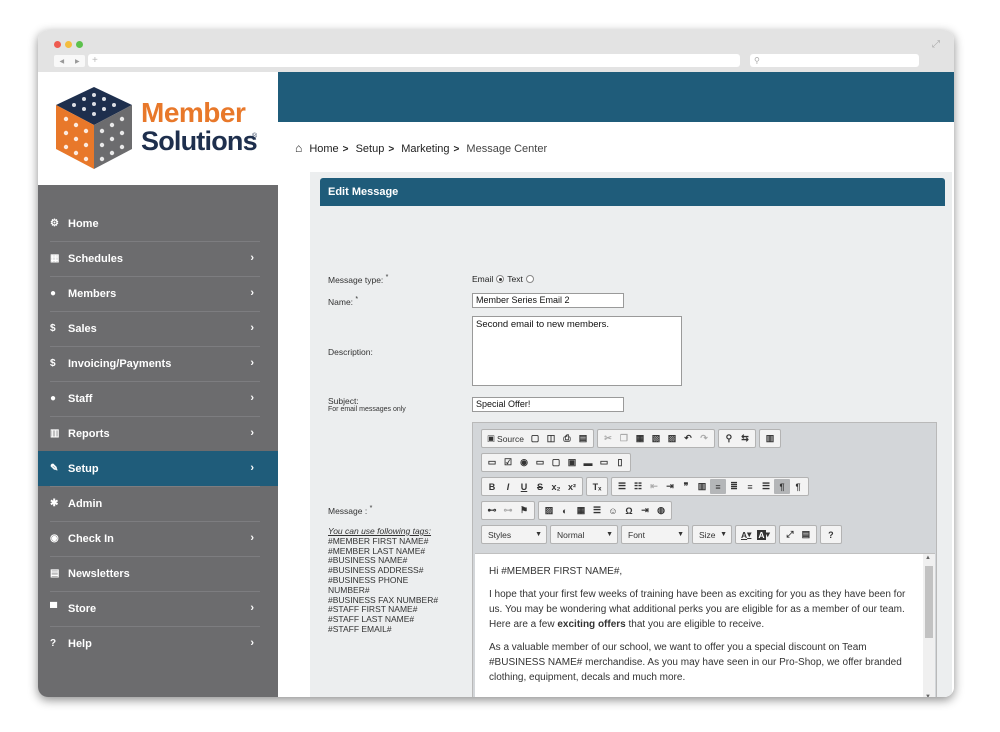 This screenshot has height=732, width=1000. I want to click on bg-color-button: A ▾, so click(763, 534).